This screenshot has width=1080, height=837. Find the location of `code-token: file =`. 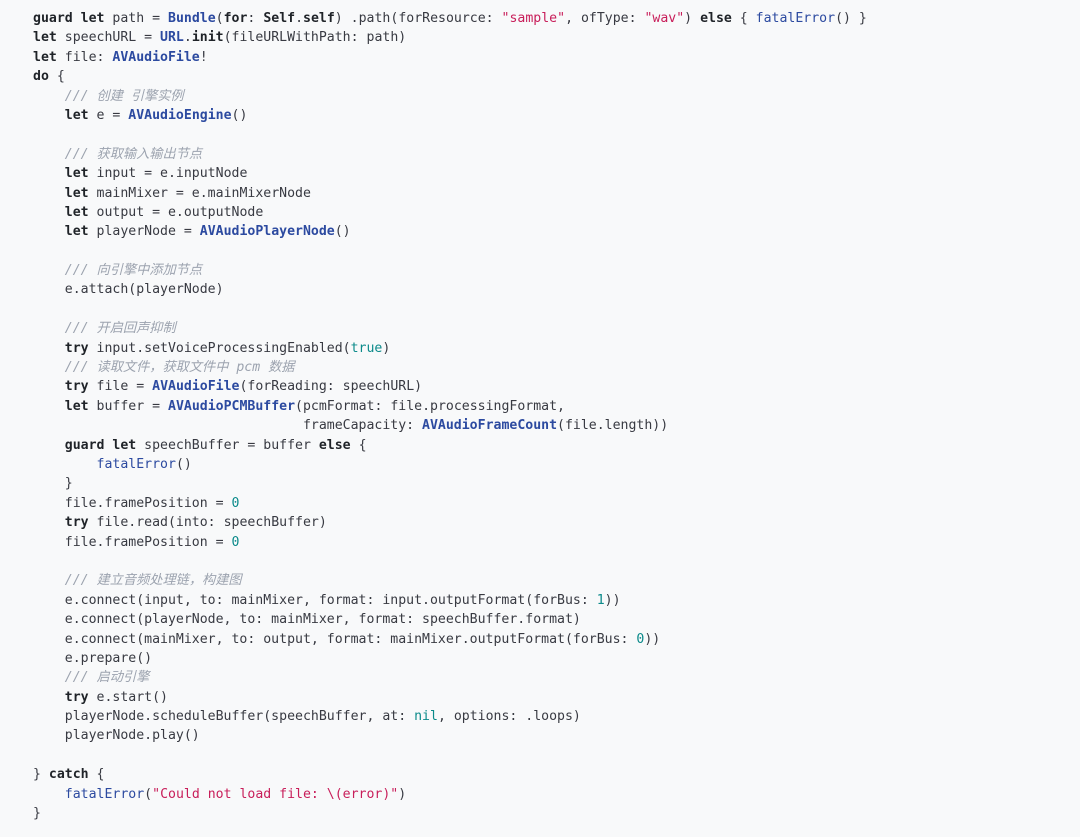

code-token: file = is located at coordinates (120, 387).